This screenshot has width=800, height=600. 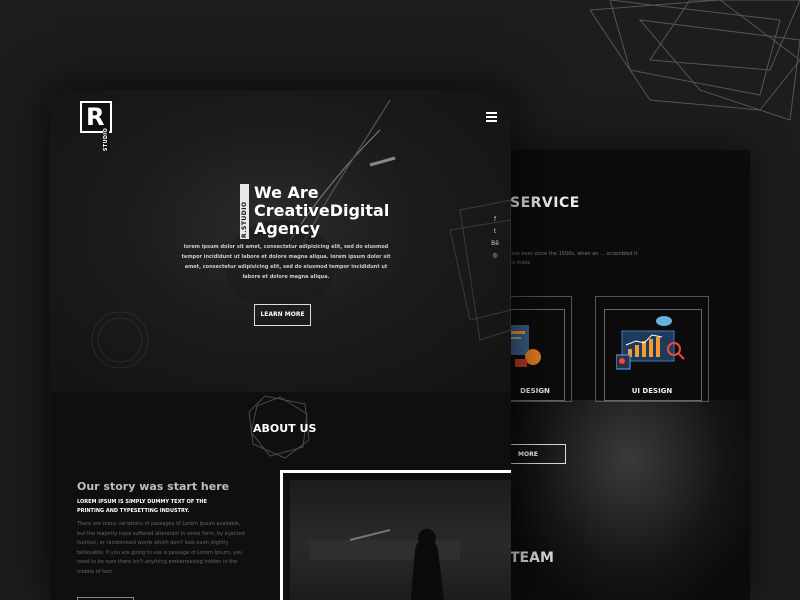 I want to click on hero-title-line: We Are, so click(x=286, y=192).